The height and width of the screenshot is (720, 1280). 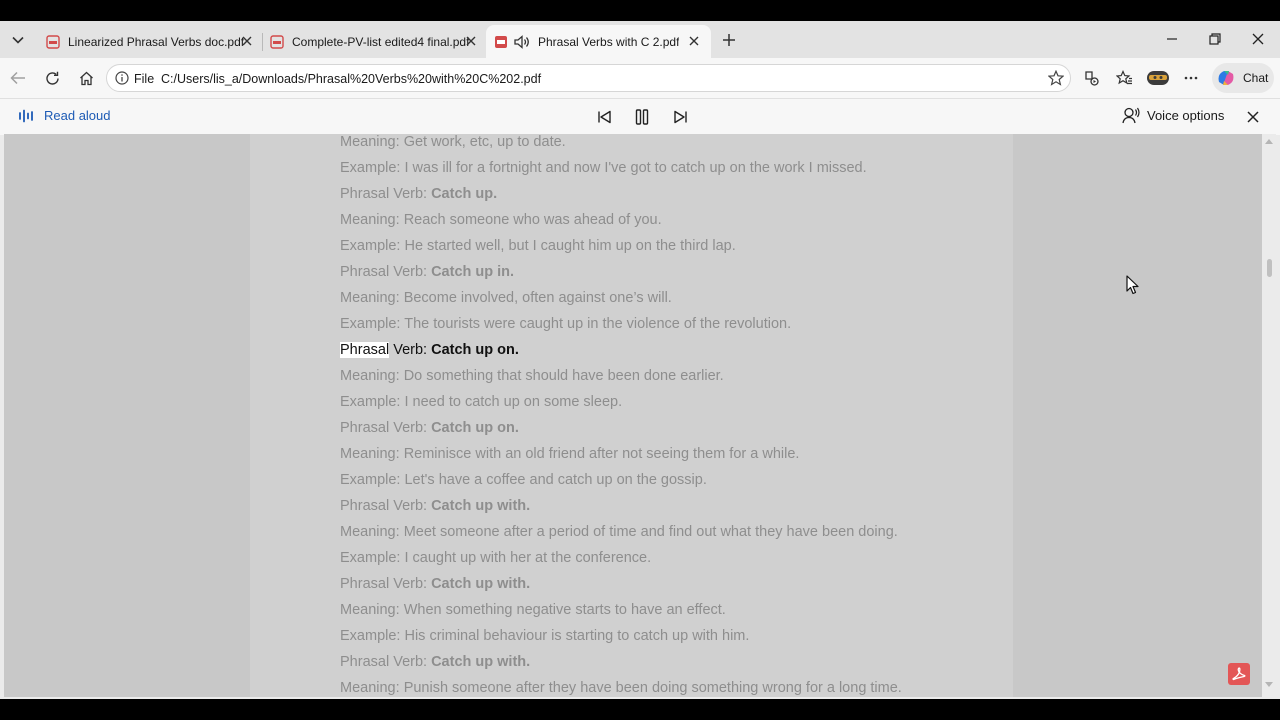 I want to click on minimize-button, so click(x=1172, y=39).